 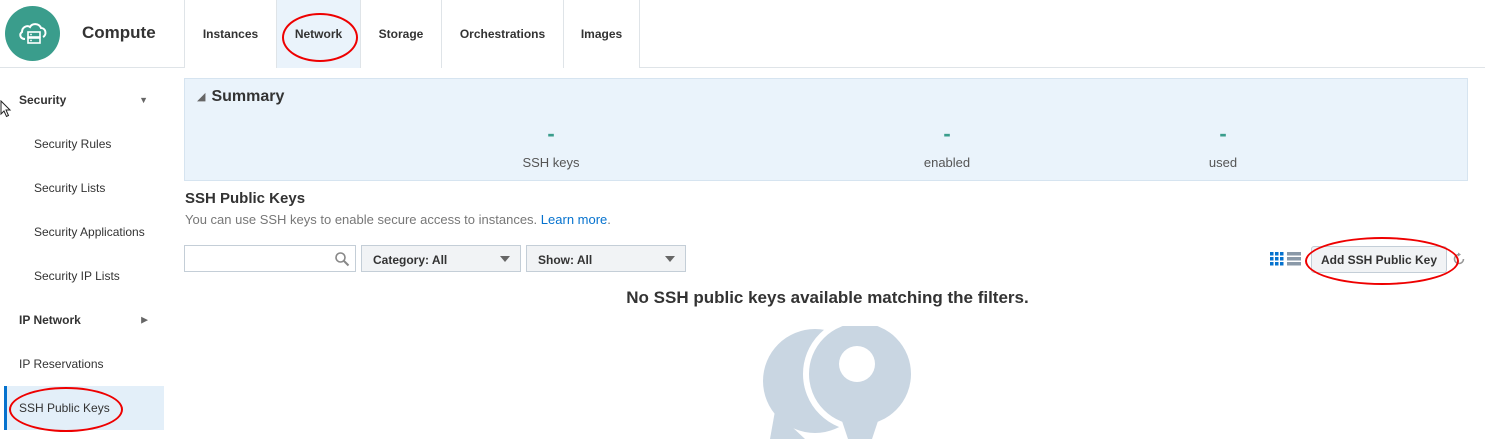 I want to click on metric-caption: SSH keys, so click(x=551, y=162).